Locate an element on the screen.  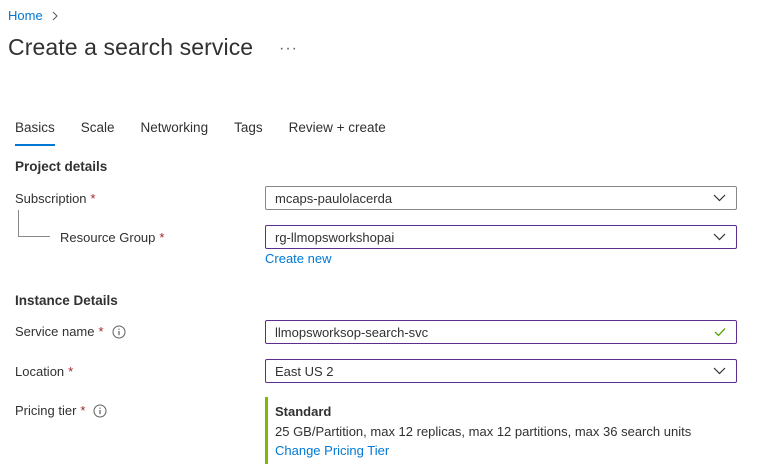
chevron-right-icon is located at coordinates (55, 16).